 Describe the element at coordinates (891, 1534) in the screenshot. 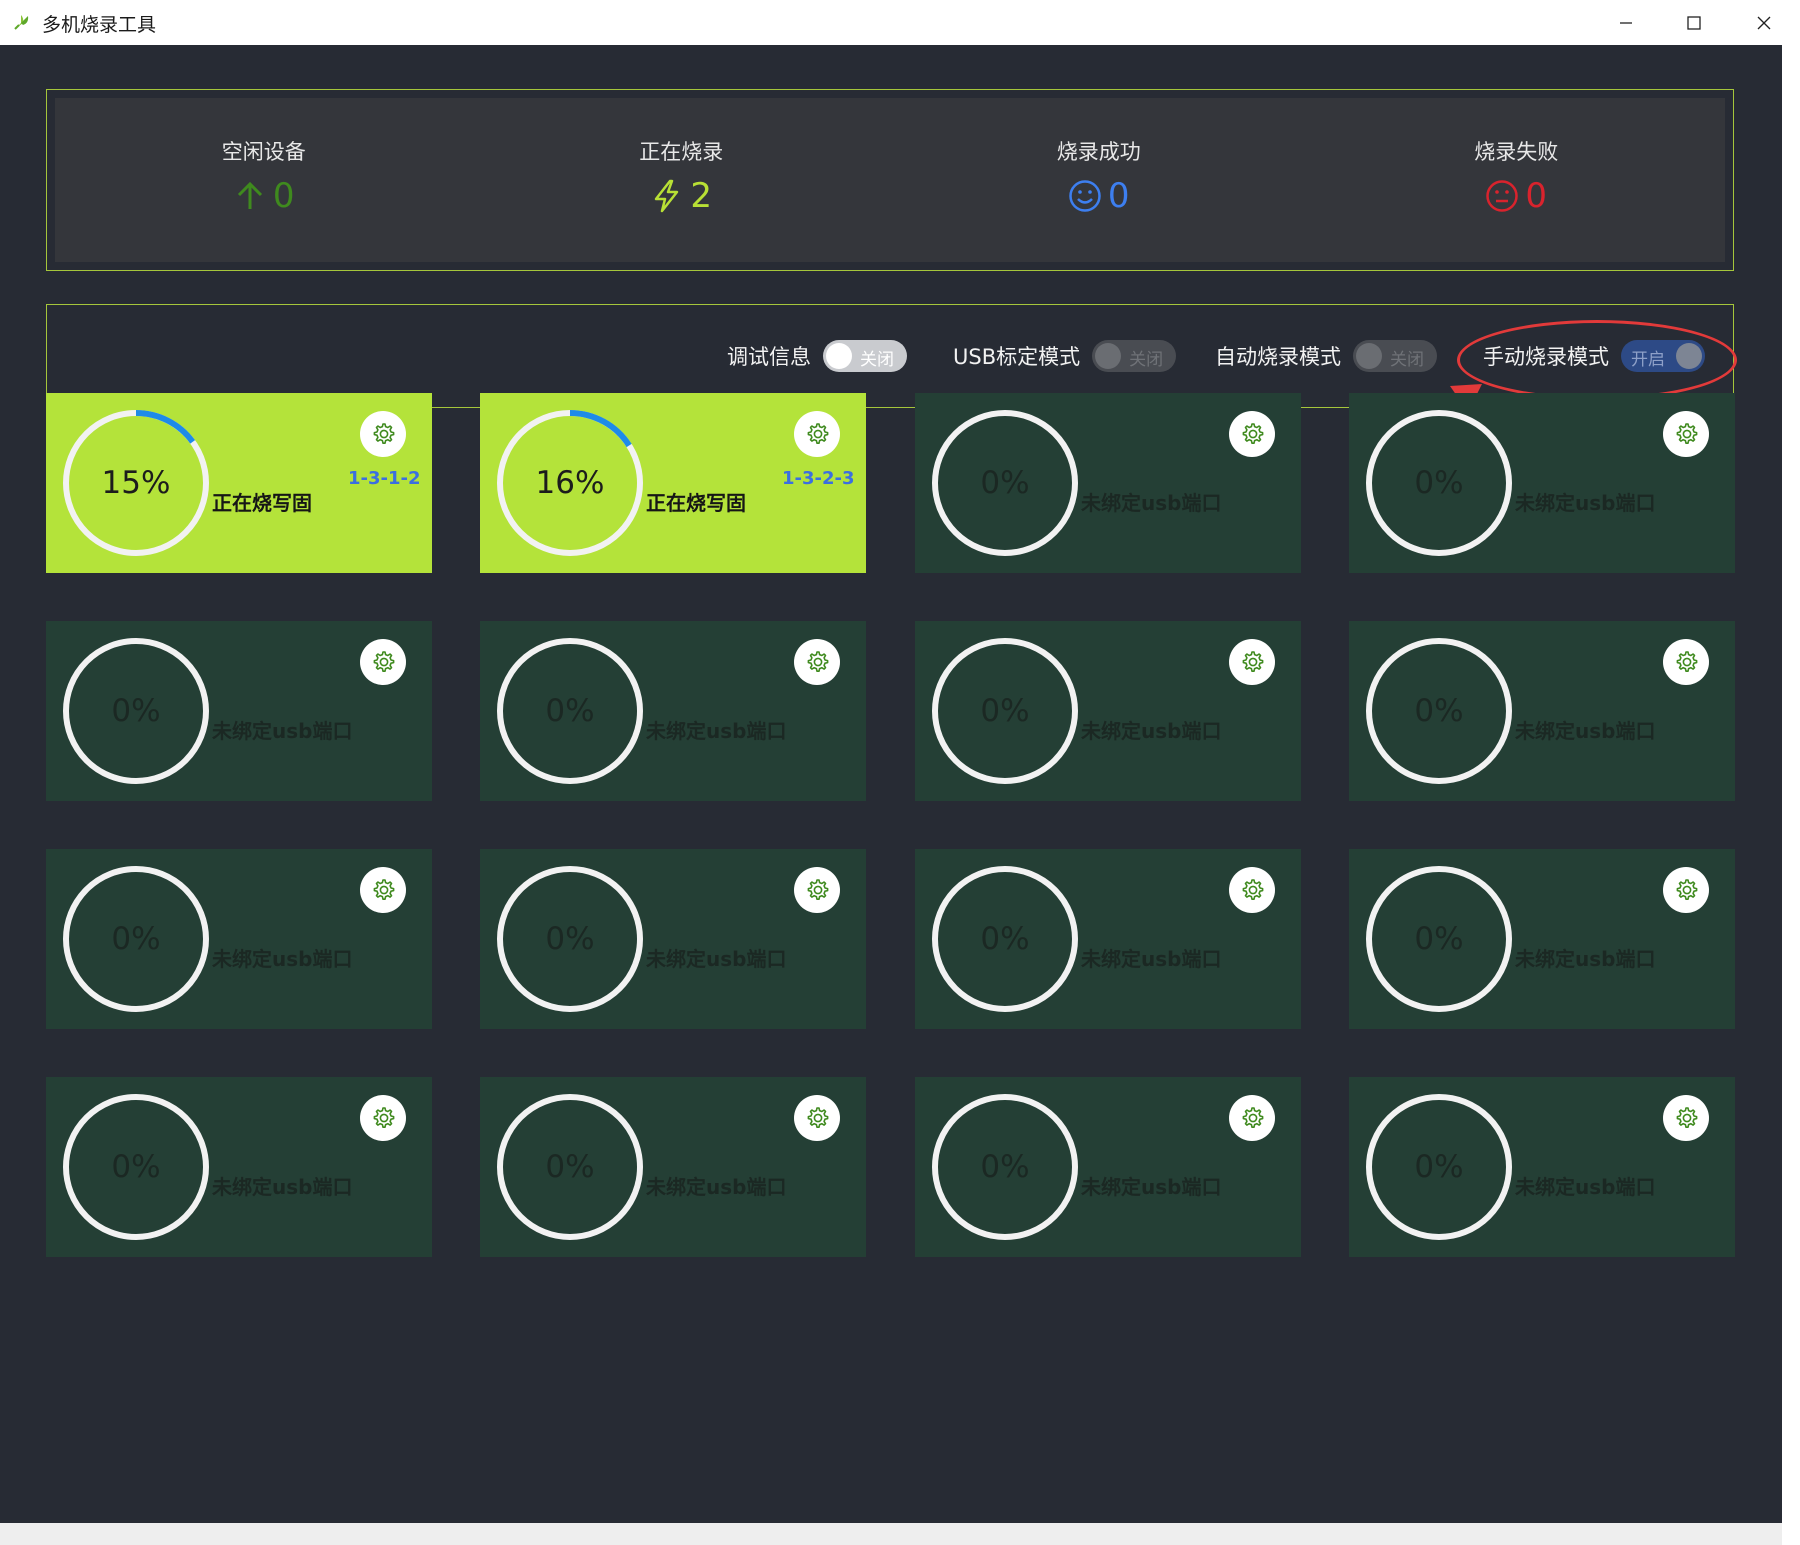

I see `bottom-strip` at that location.